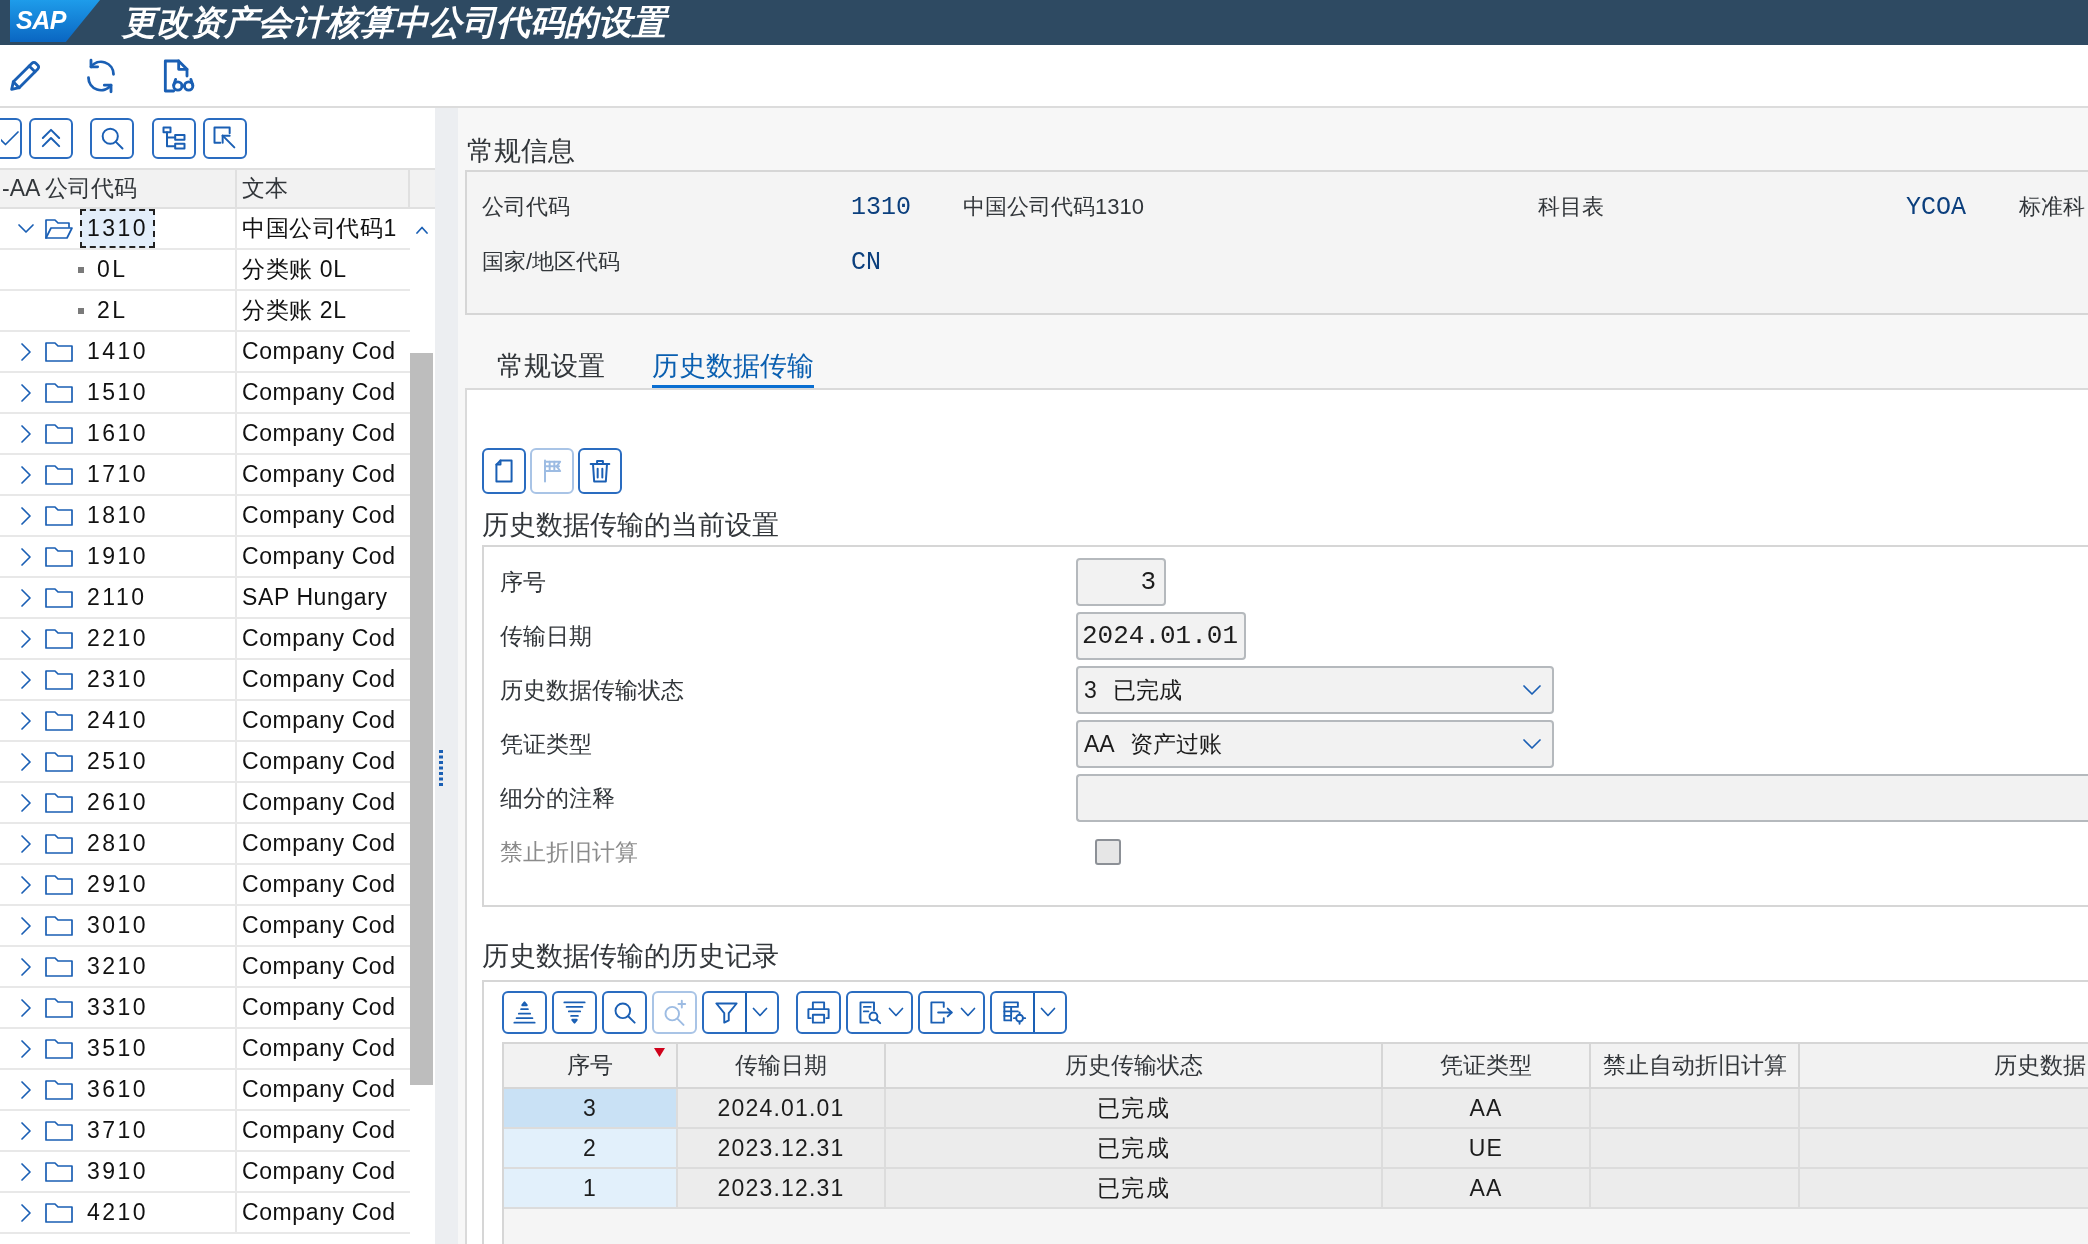 The image size is (2088, 1244). What do you see at coordinates (551, 368) in the screenshot?
I see `tab: 常规设置` at bounding box center [551, 368].